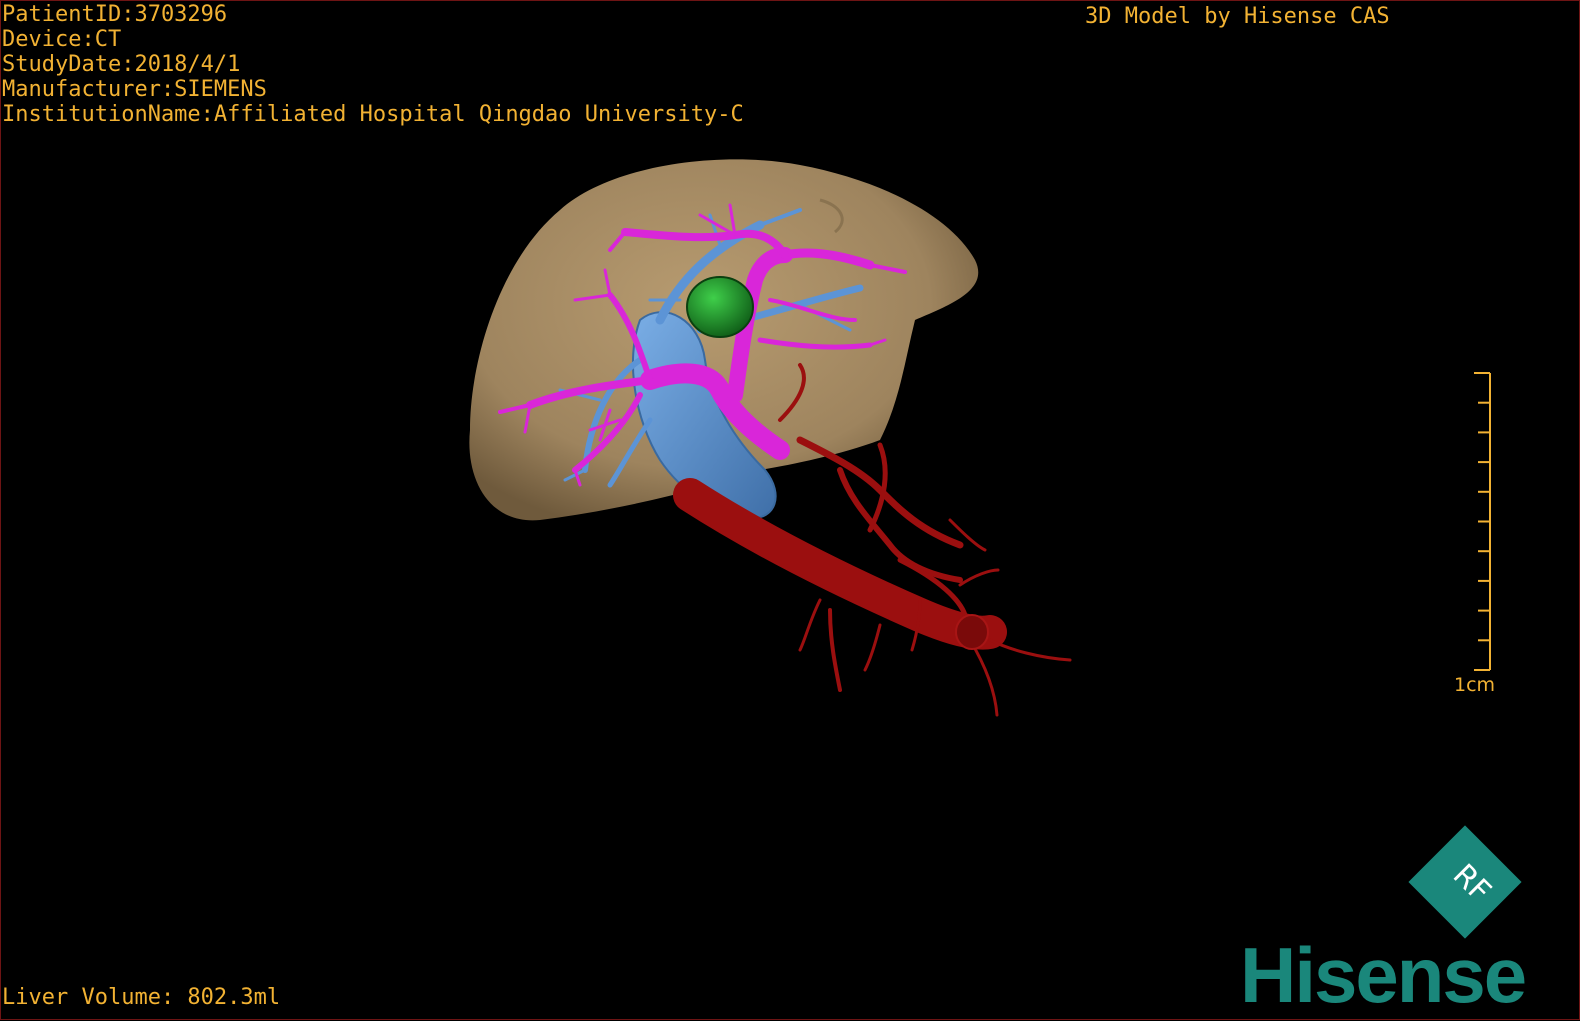 The height and width of the screenshot is (1021, 1580). Describe the element at coordinates (62, 39) in the screenshot. I see `device-text: Device:CT` at that location.